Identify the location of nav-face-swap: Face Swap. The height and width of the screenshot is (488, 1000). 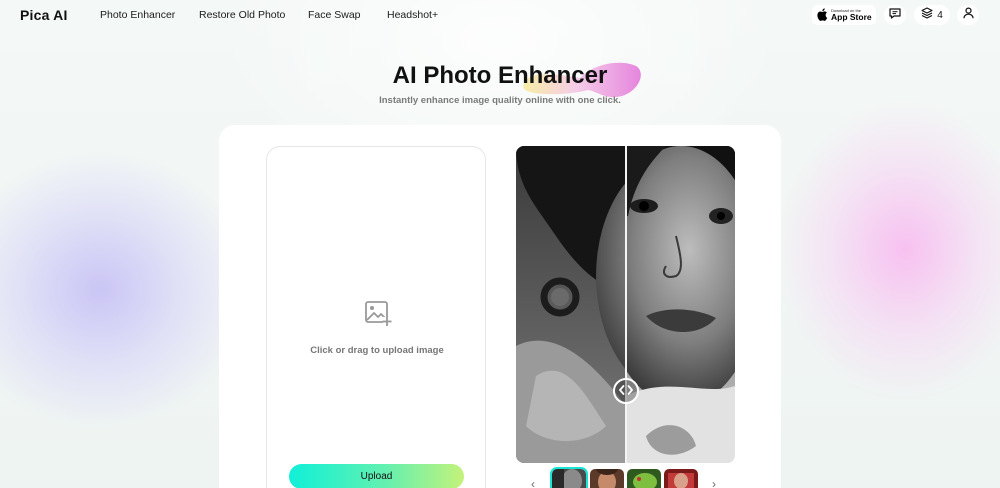
(334, 15).